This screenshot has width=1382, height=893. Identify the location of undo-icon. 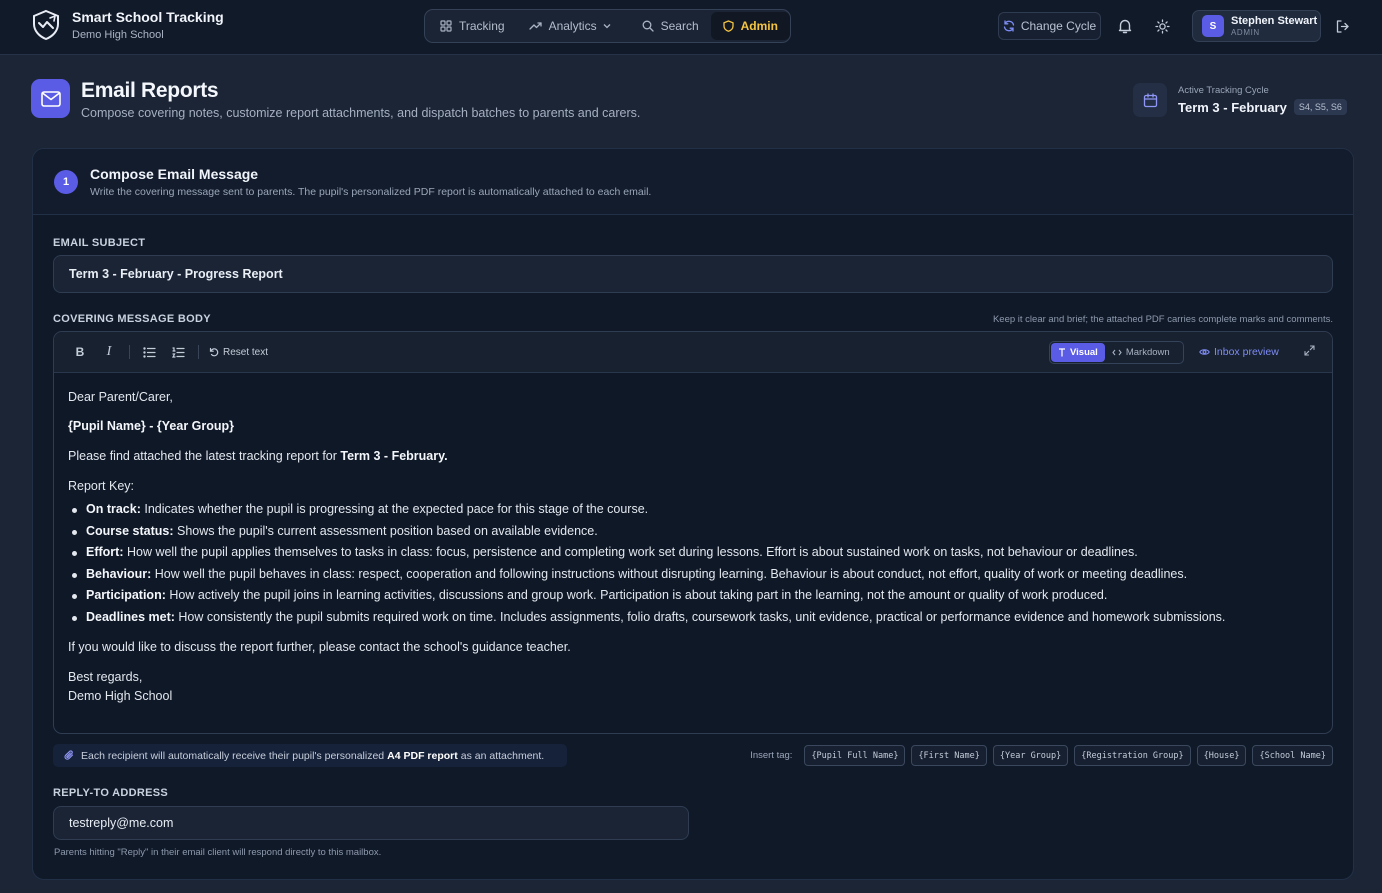
(216, 352).